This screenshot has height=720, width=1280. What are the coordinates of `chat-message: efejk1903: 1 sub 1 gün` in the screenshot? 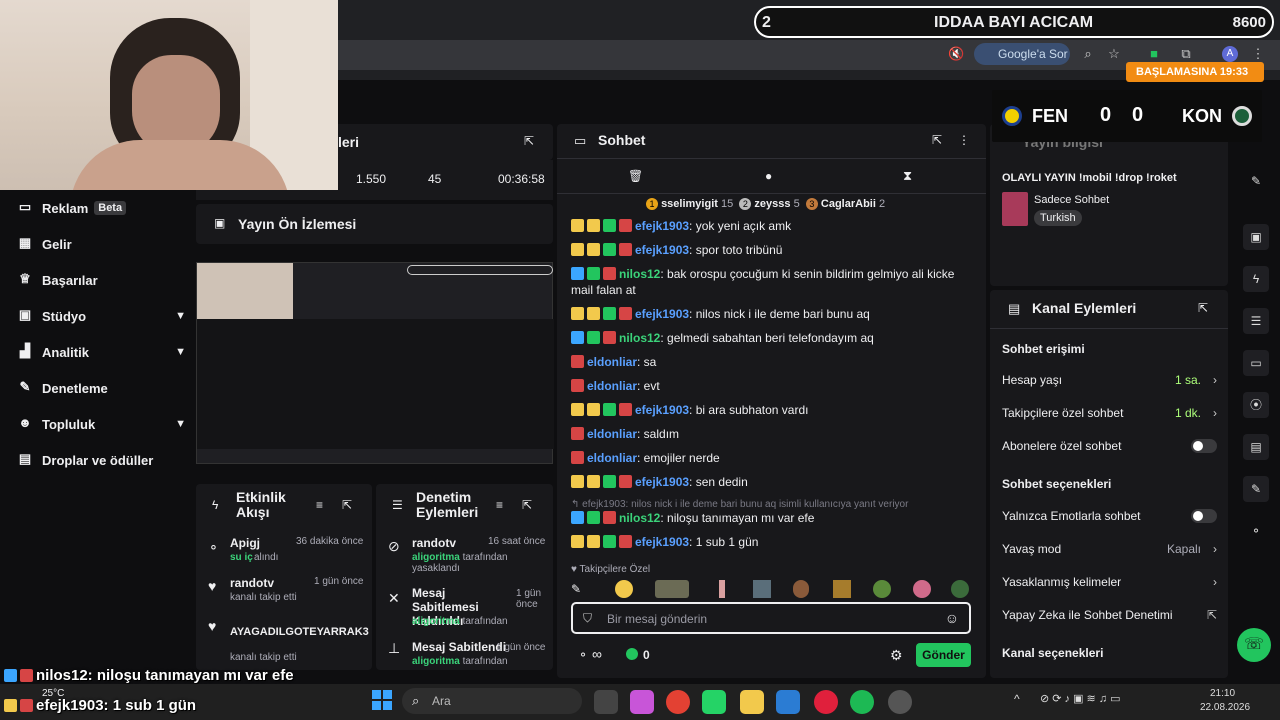 It's located at (771, 542).